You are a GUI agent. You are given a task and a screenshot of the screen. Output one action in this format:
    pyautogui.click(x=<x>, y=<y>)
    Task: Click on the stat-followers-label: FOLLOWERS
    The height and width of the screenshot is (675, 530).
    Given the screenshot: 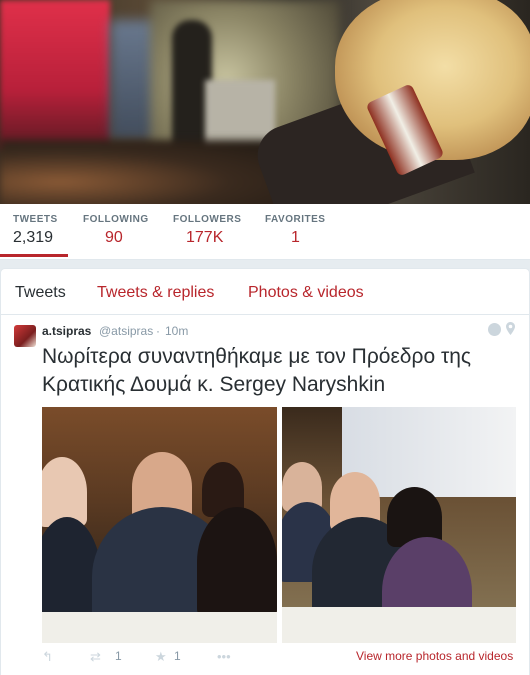 What is the action you would take?
    pyautogui.click(x=207, y=219)
    